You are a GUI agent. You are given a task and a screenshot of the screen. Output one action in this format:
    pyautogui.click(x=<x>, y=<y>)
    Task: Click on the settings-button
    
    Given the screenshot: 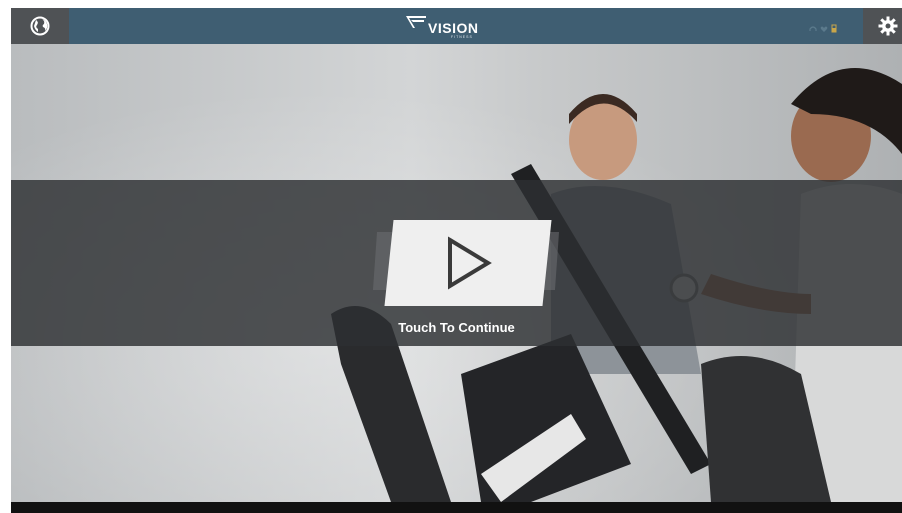 What is the action you would take?
    pyautogui.click(x=882, y=26)
    